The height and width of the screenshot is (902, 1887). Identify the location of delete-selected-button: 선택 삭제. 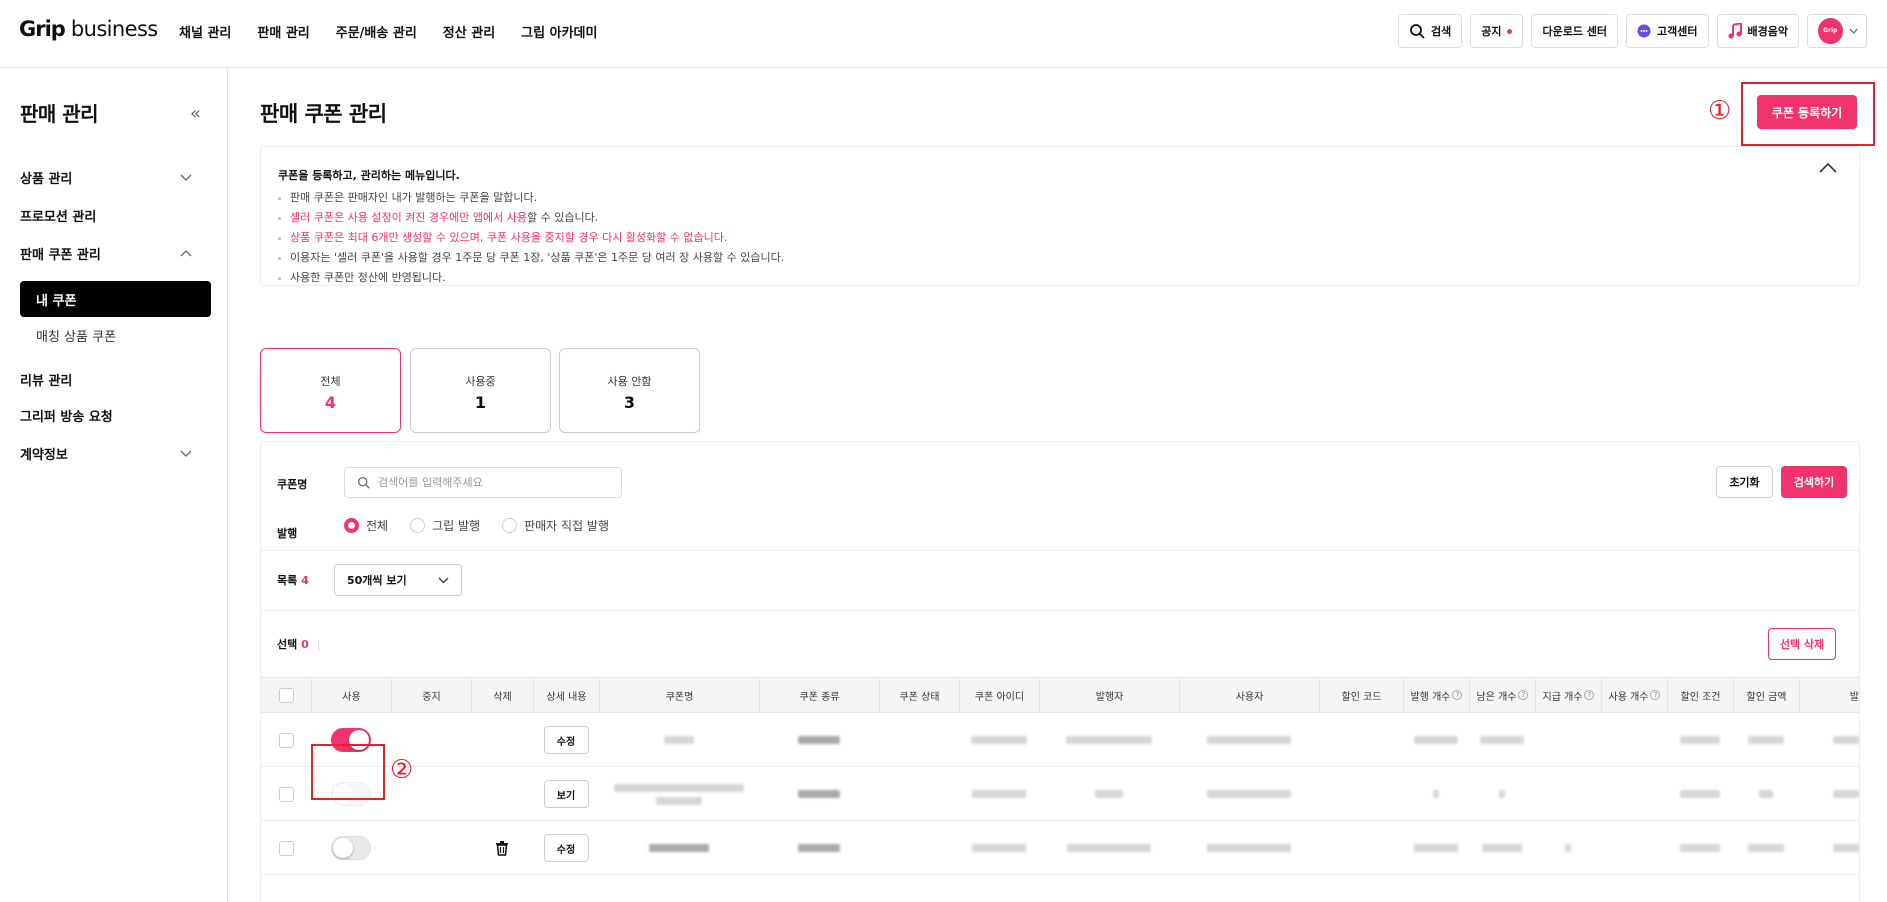
(1802, 644).